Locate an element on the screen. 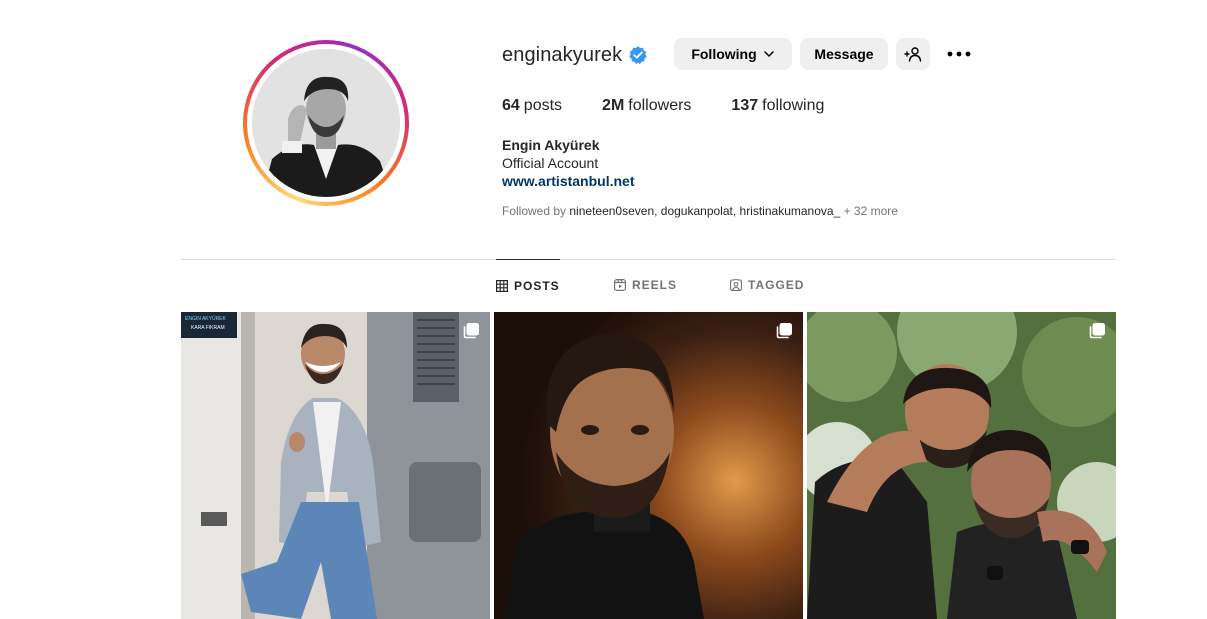  chevron-down-icon is located at coordinates (768, 54).